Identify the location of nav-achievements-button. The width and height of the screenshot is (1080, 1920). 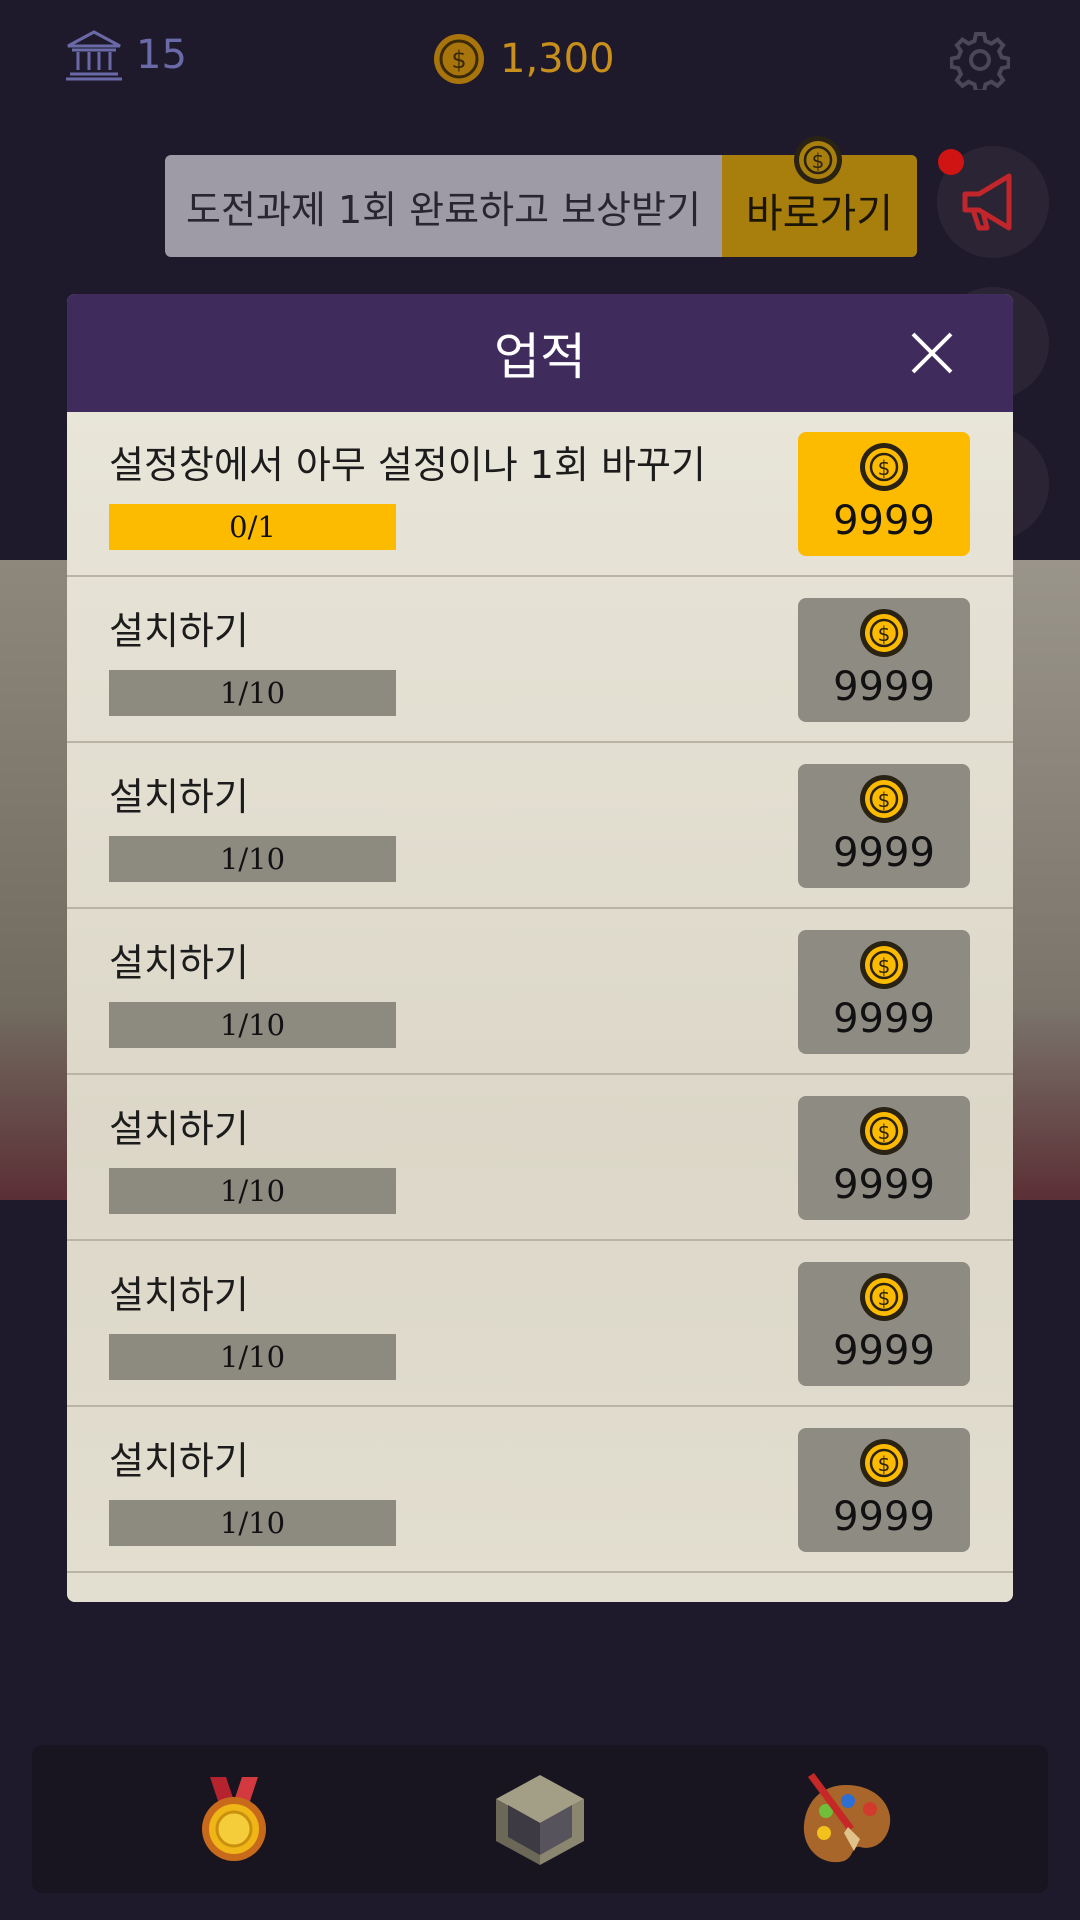
(234, 1819).